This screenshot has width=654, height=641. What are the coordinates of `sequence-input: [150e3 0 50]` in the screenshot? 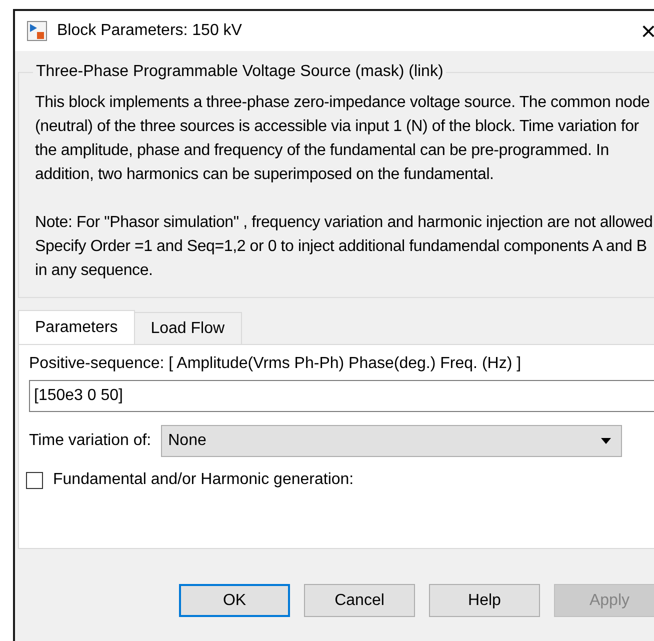 It's located at (341, 396).